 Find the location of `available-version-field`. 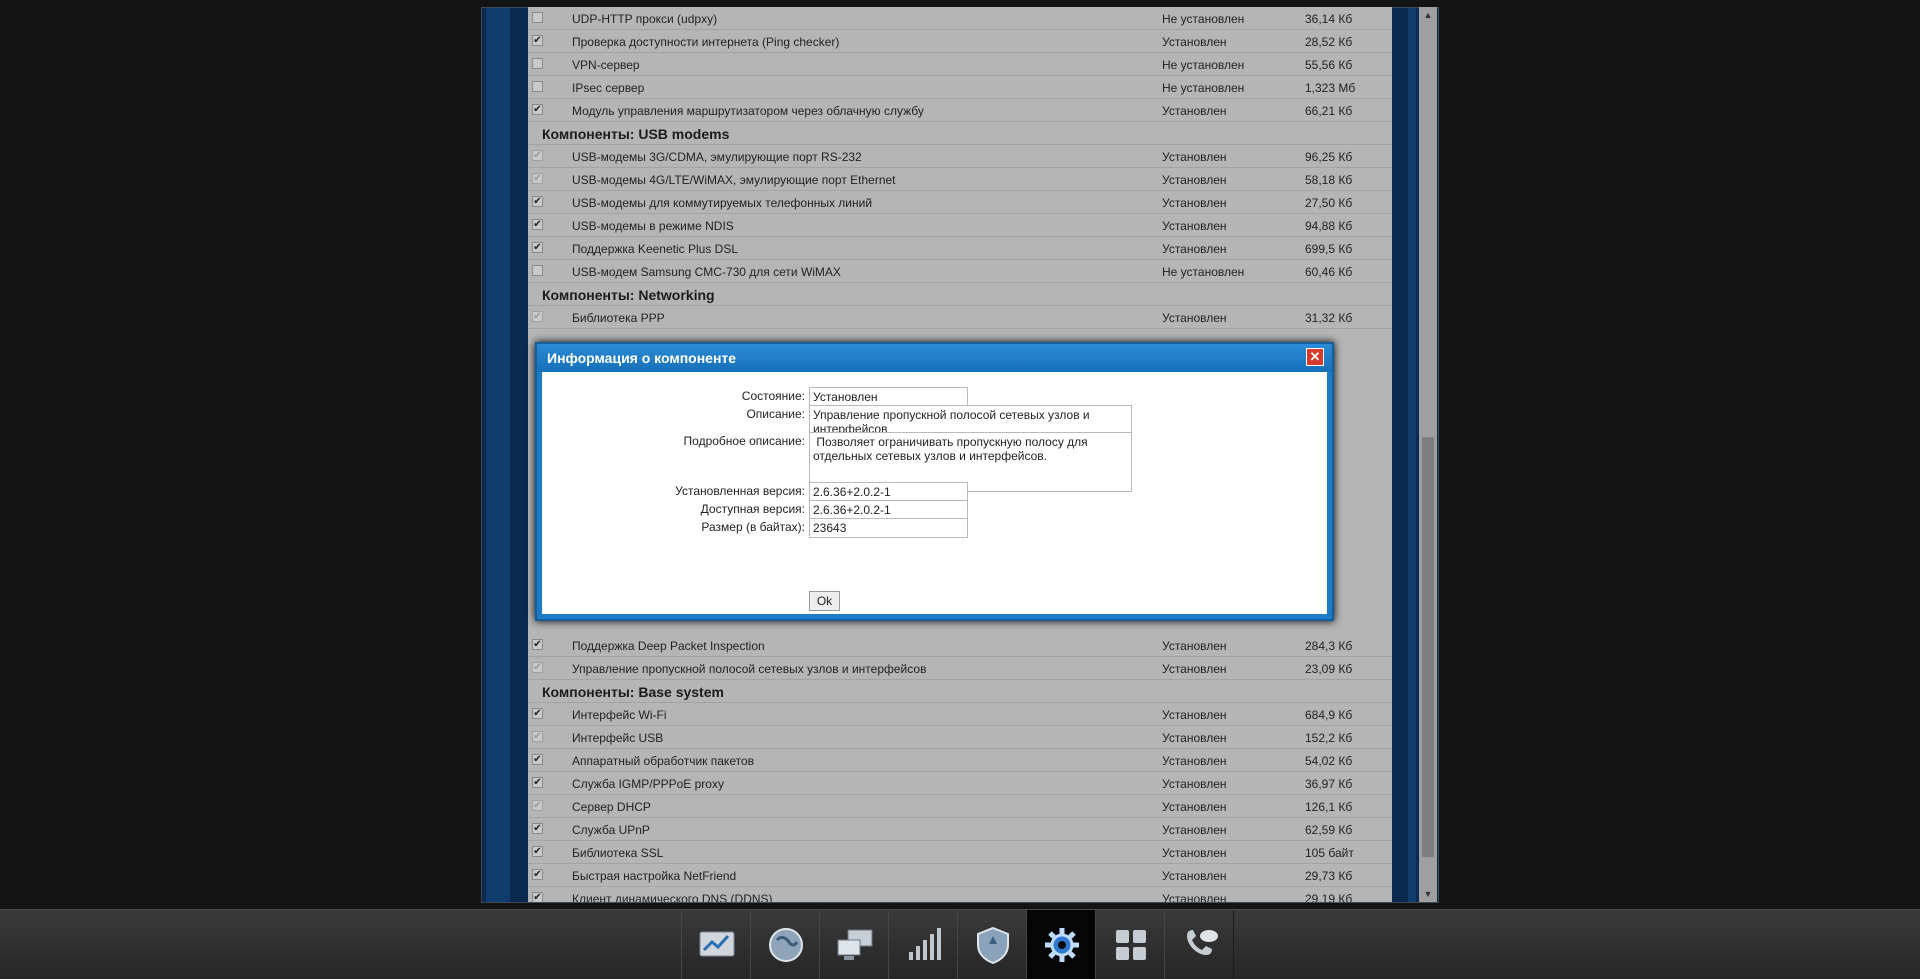

available-version-field is located at coordinates (888, 510).